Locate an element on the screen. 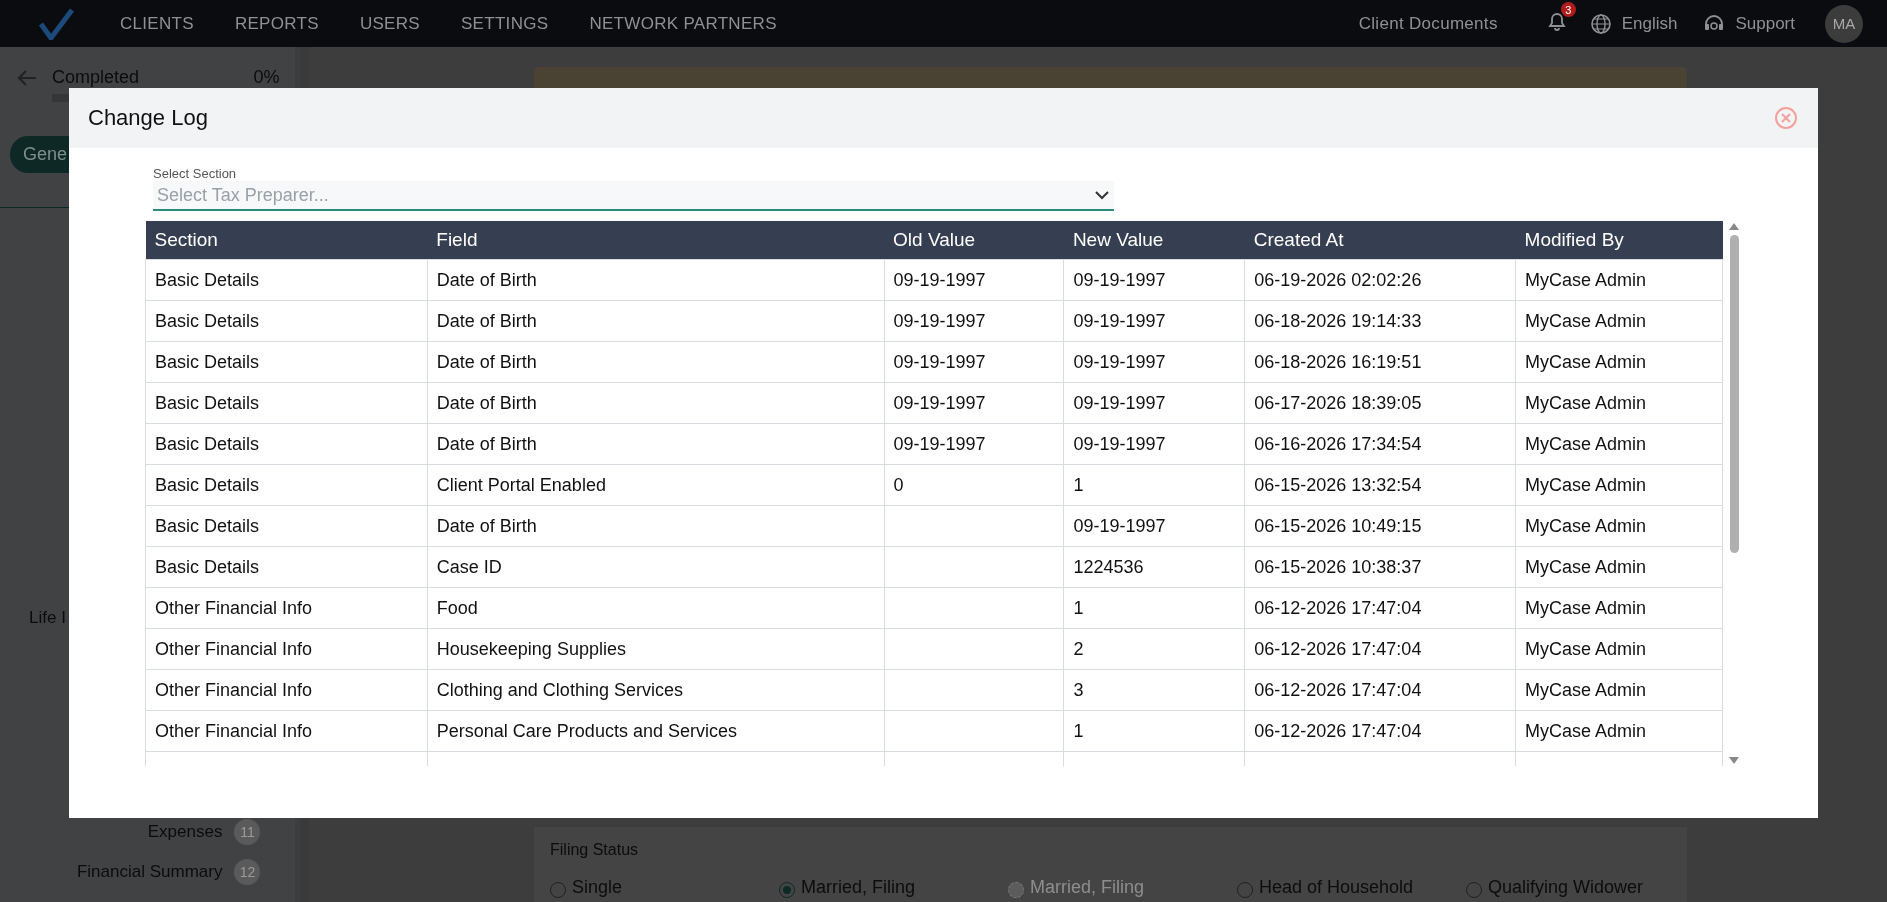 Image resolution: width=1887 pixels, height=902 pixels. table-cell: 1224536 is located at coordinates (1154, 567).